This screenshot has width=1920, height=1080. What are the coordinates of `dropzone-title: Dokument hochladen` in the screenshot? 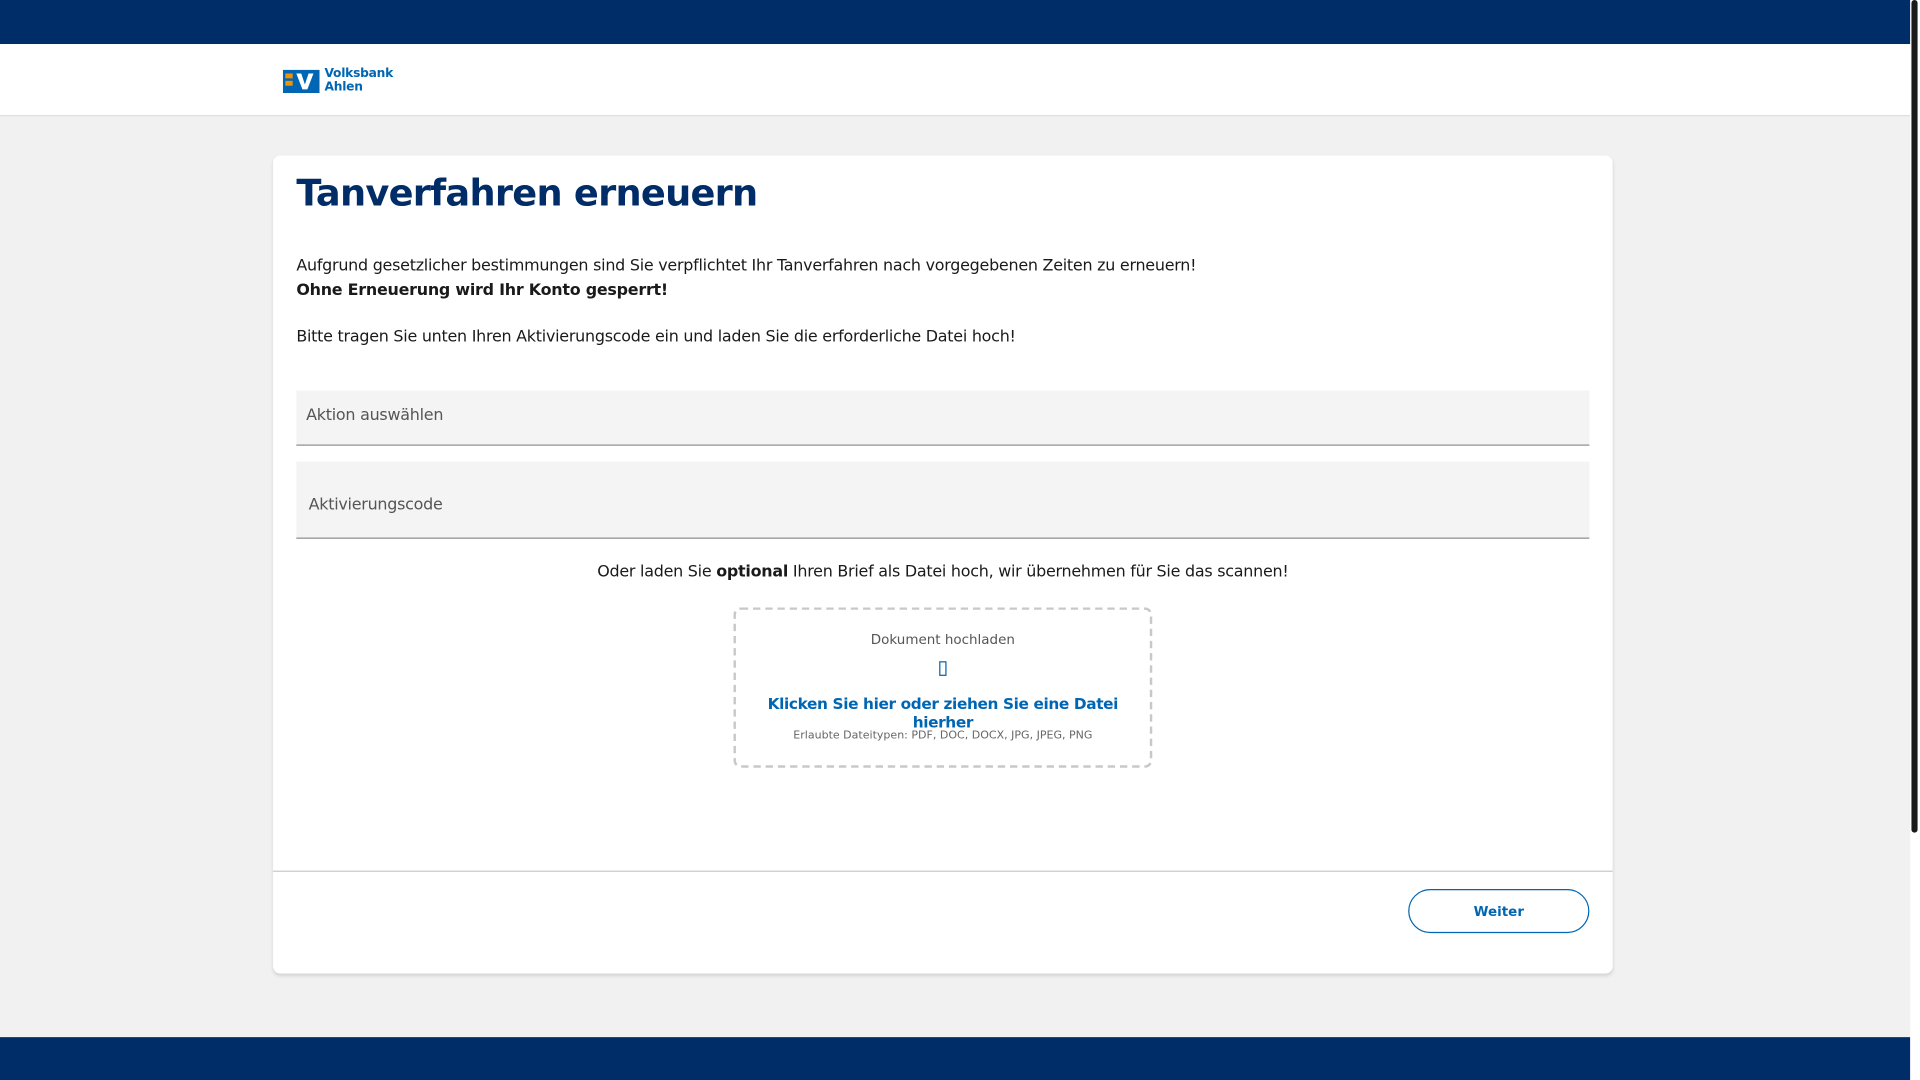 It's located at (942, 639).